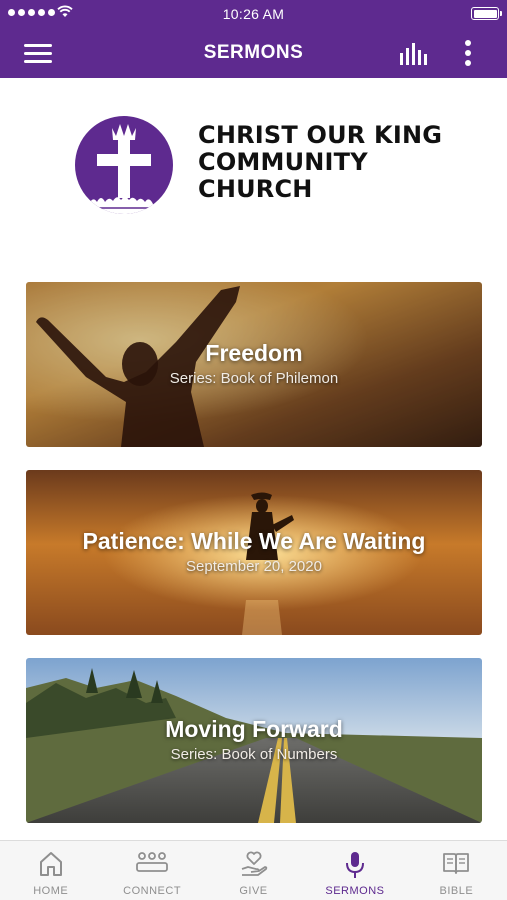 The width and height of the screenshot is (507, 900). Describe the element at coordinates (468, 53) in the screenshot. I see `more-vertical-icon` at that location.